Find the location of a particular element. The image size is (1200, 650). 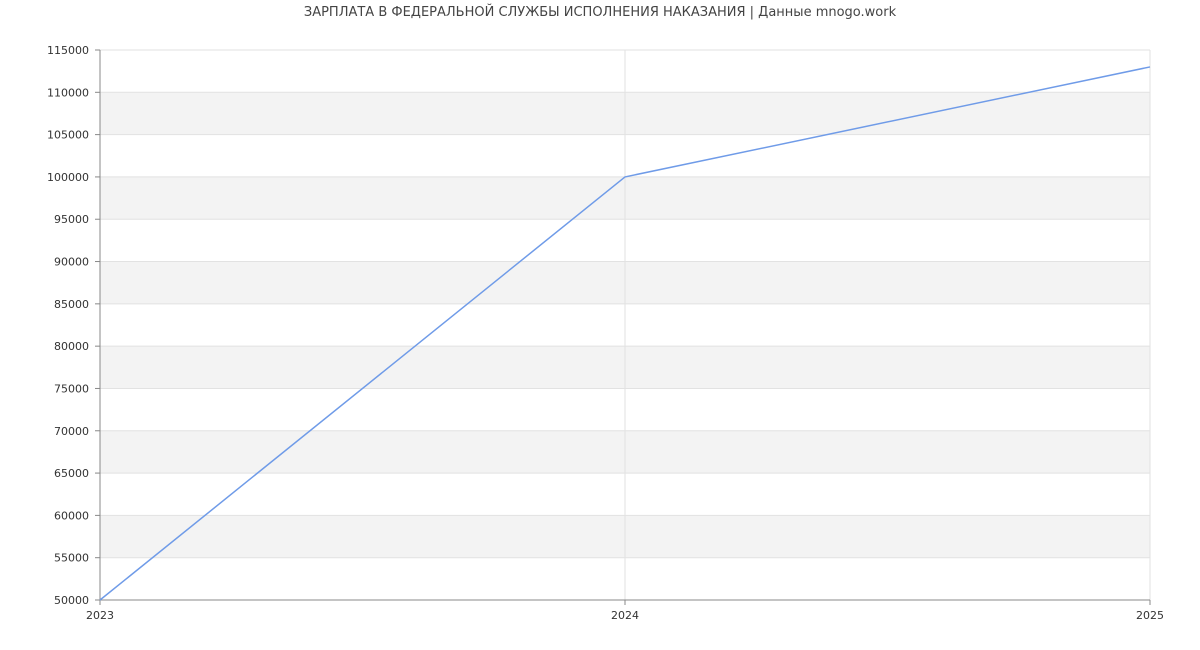

y-tick-label: 60000 is located at coordinates (71, 515).